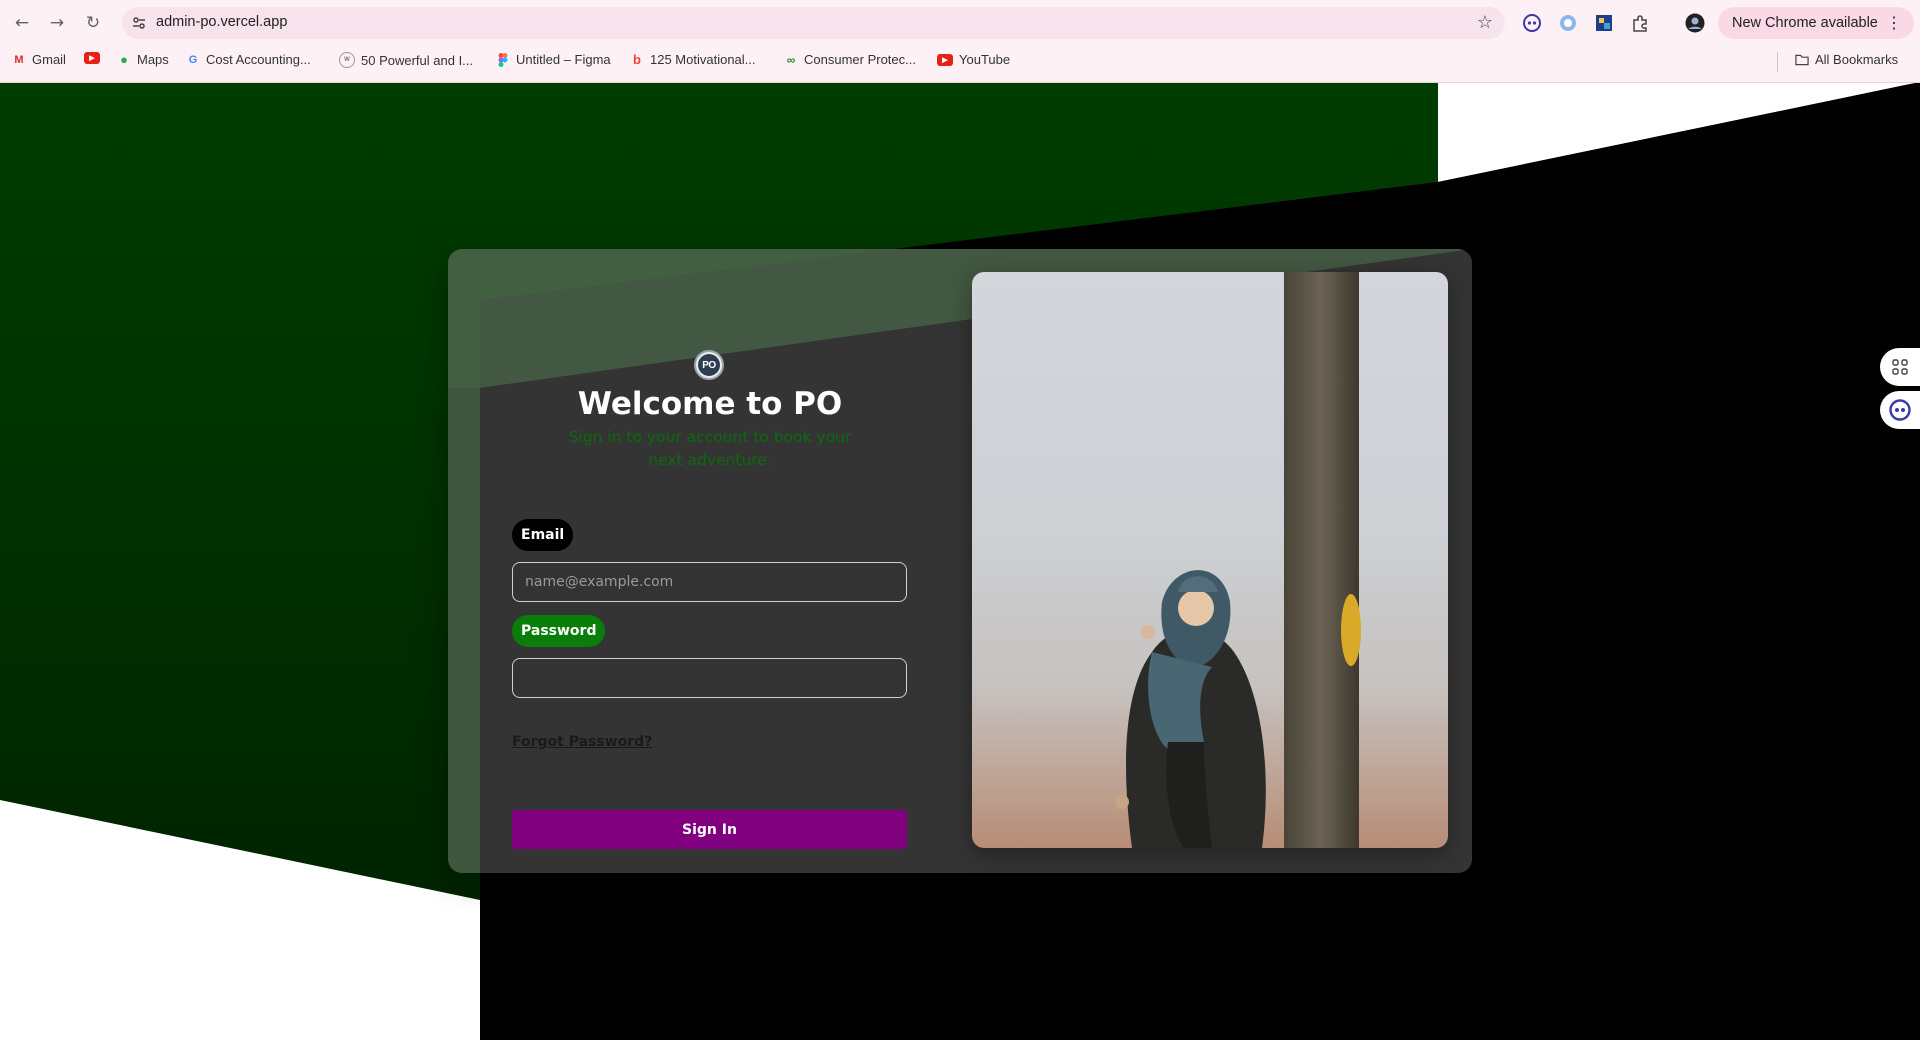 The width and height of the screenshot is (1920, 1040). Describe the element at coordinates (1894, 23) in the screenshot. I see `menu-kebab-icon: ⋮` at that location.